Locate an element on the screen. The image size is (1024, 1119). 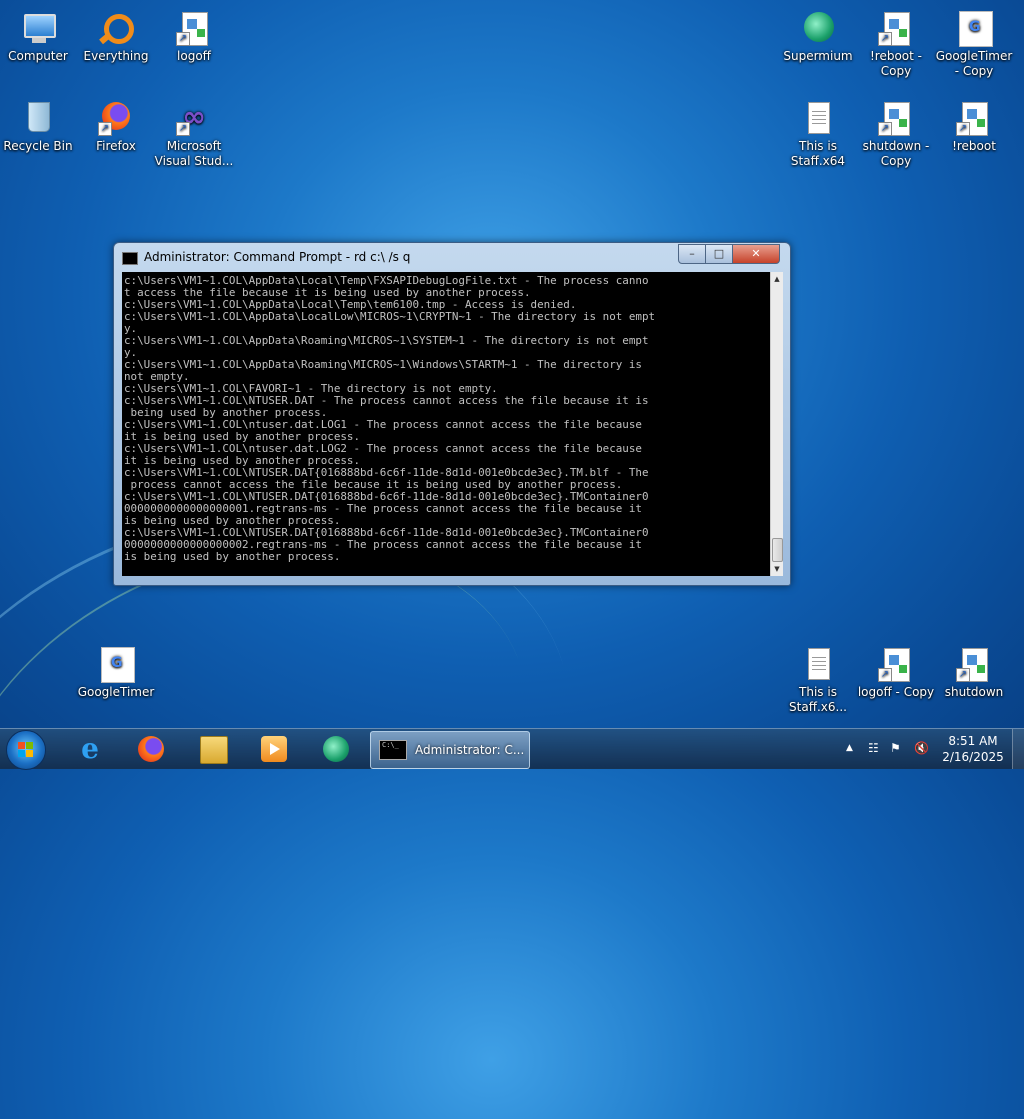
desktop-icon-recycle-bin: Recycle Bin is located at coordinates (39, 126).